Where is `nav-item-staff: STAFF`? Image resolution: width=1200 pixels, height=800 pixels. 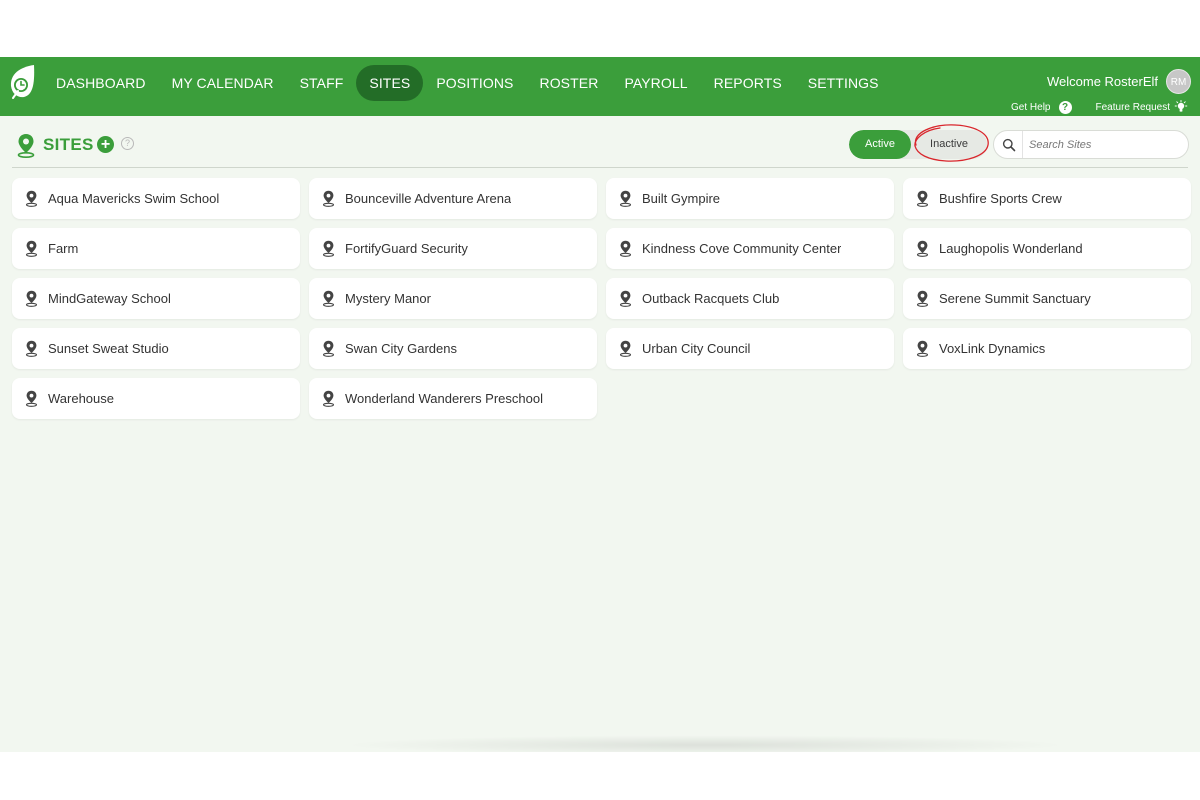
nav-item-staff: STAFF is located at coordinates (322, 83).